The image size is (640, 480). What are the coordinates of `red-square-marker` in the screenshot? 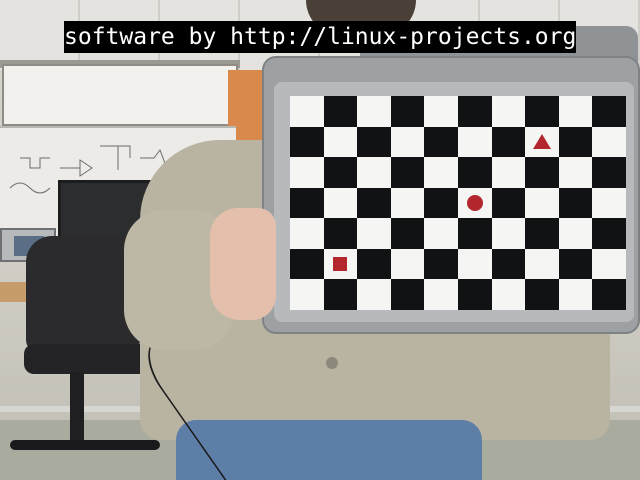 It's located at (340, 264).